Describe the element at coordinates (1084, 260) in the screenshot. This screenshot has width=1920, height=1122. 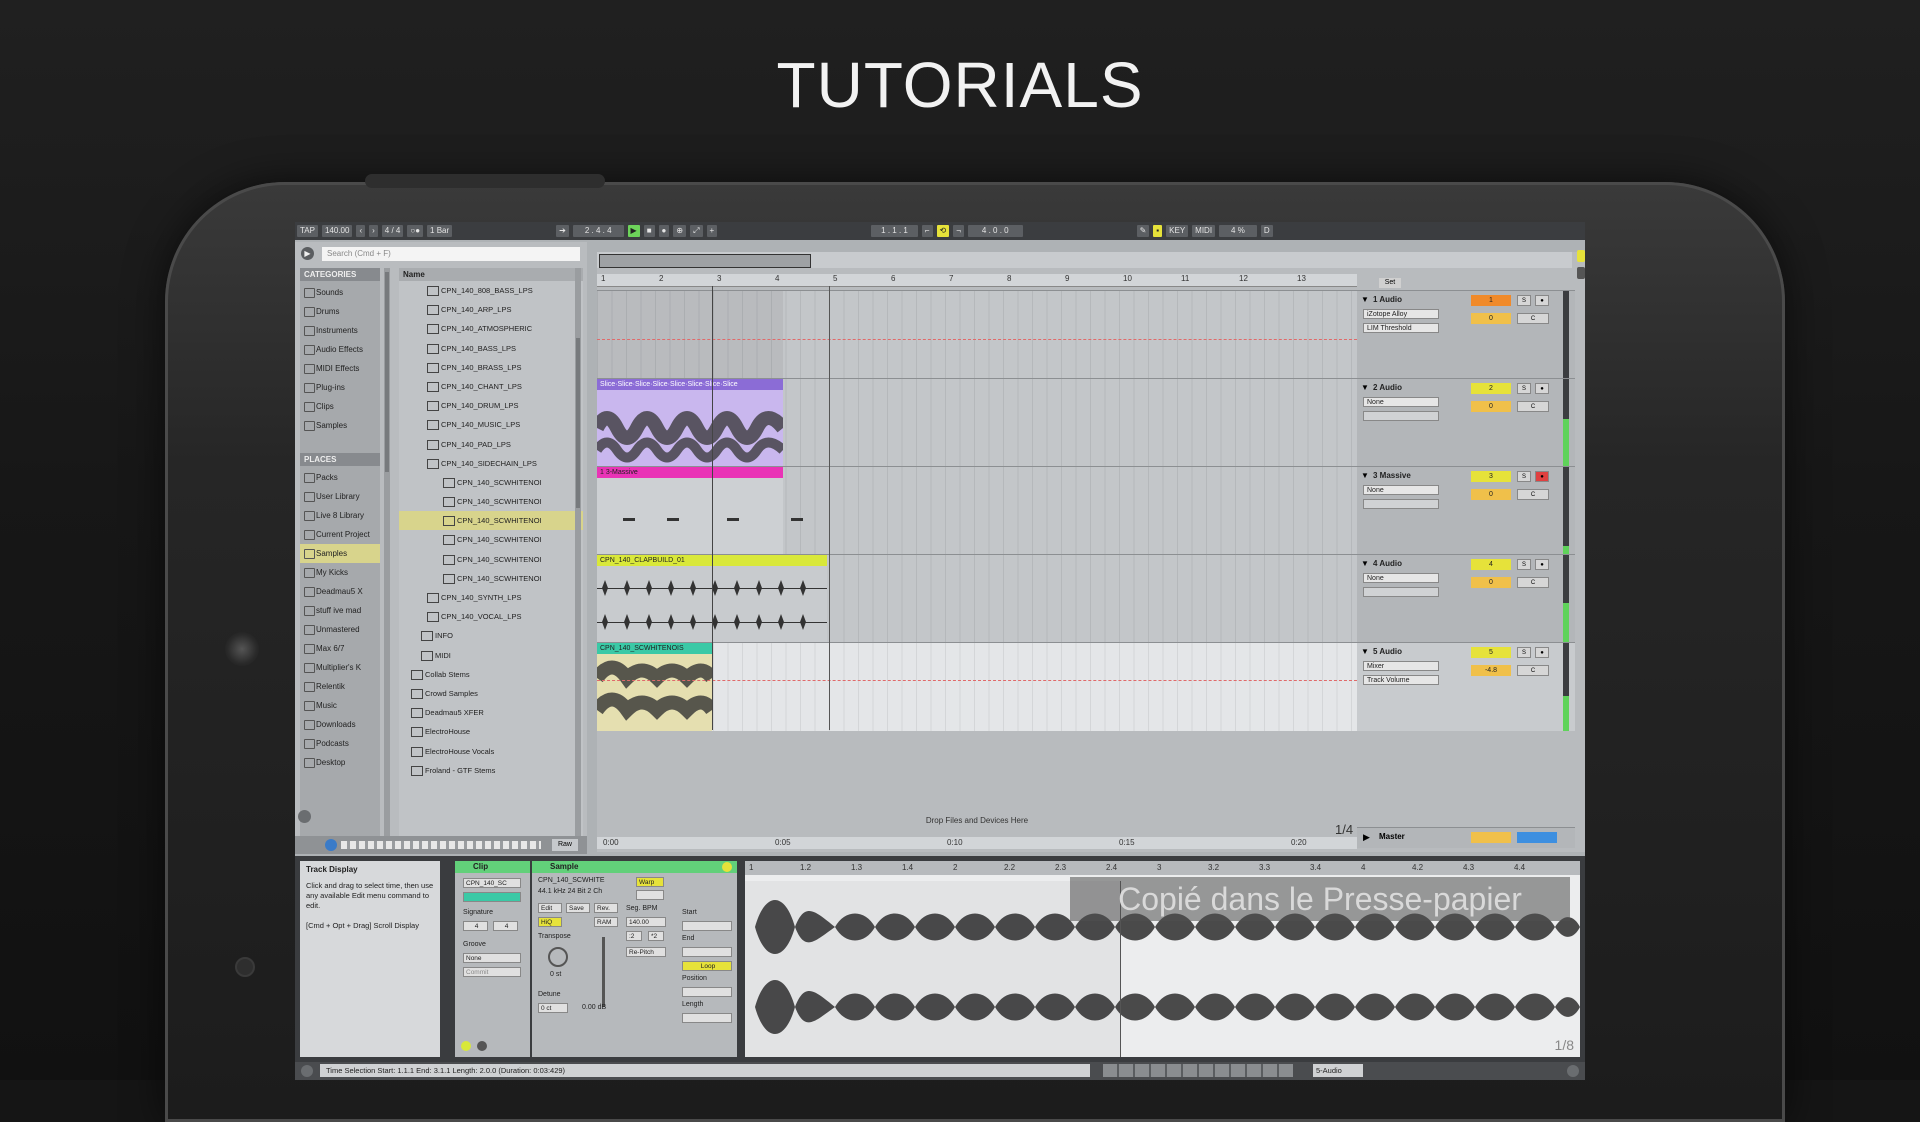
I see `overview-bar` at that location.